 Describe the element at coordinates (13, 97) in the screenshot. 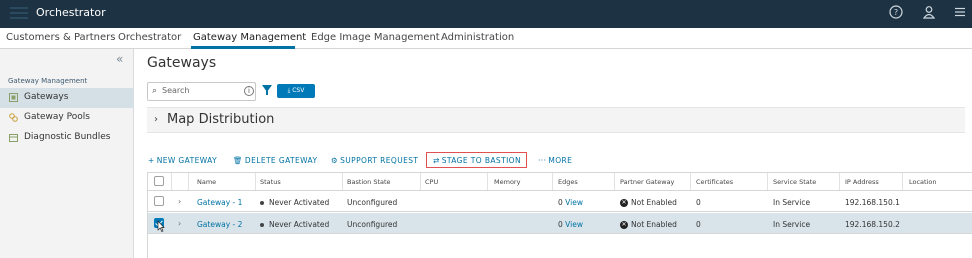

I see `gateway-icon` at that location.